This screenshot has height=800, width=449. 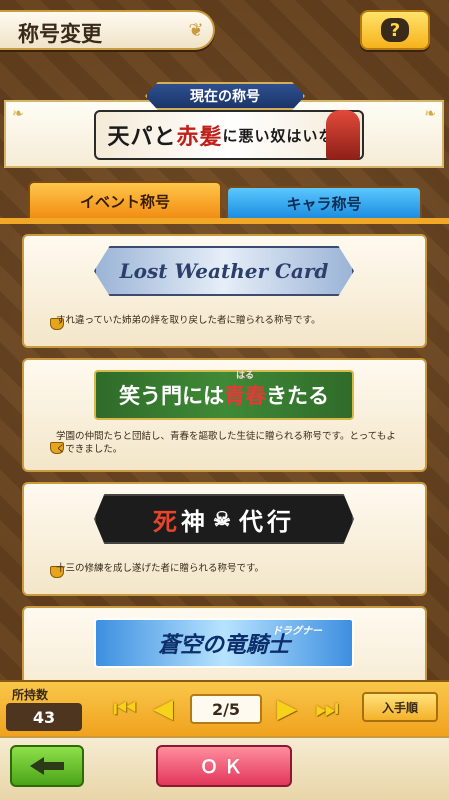 I want to click on next-page-icon: ▶, so click(x=287, y=709).